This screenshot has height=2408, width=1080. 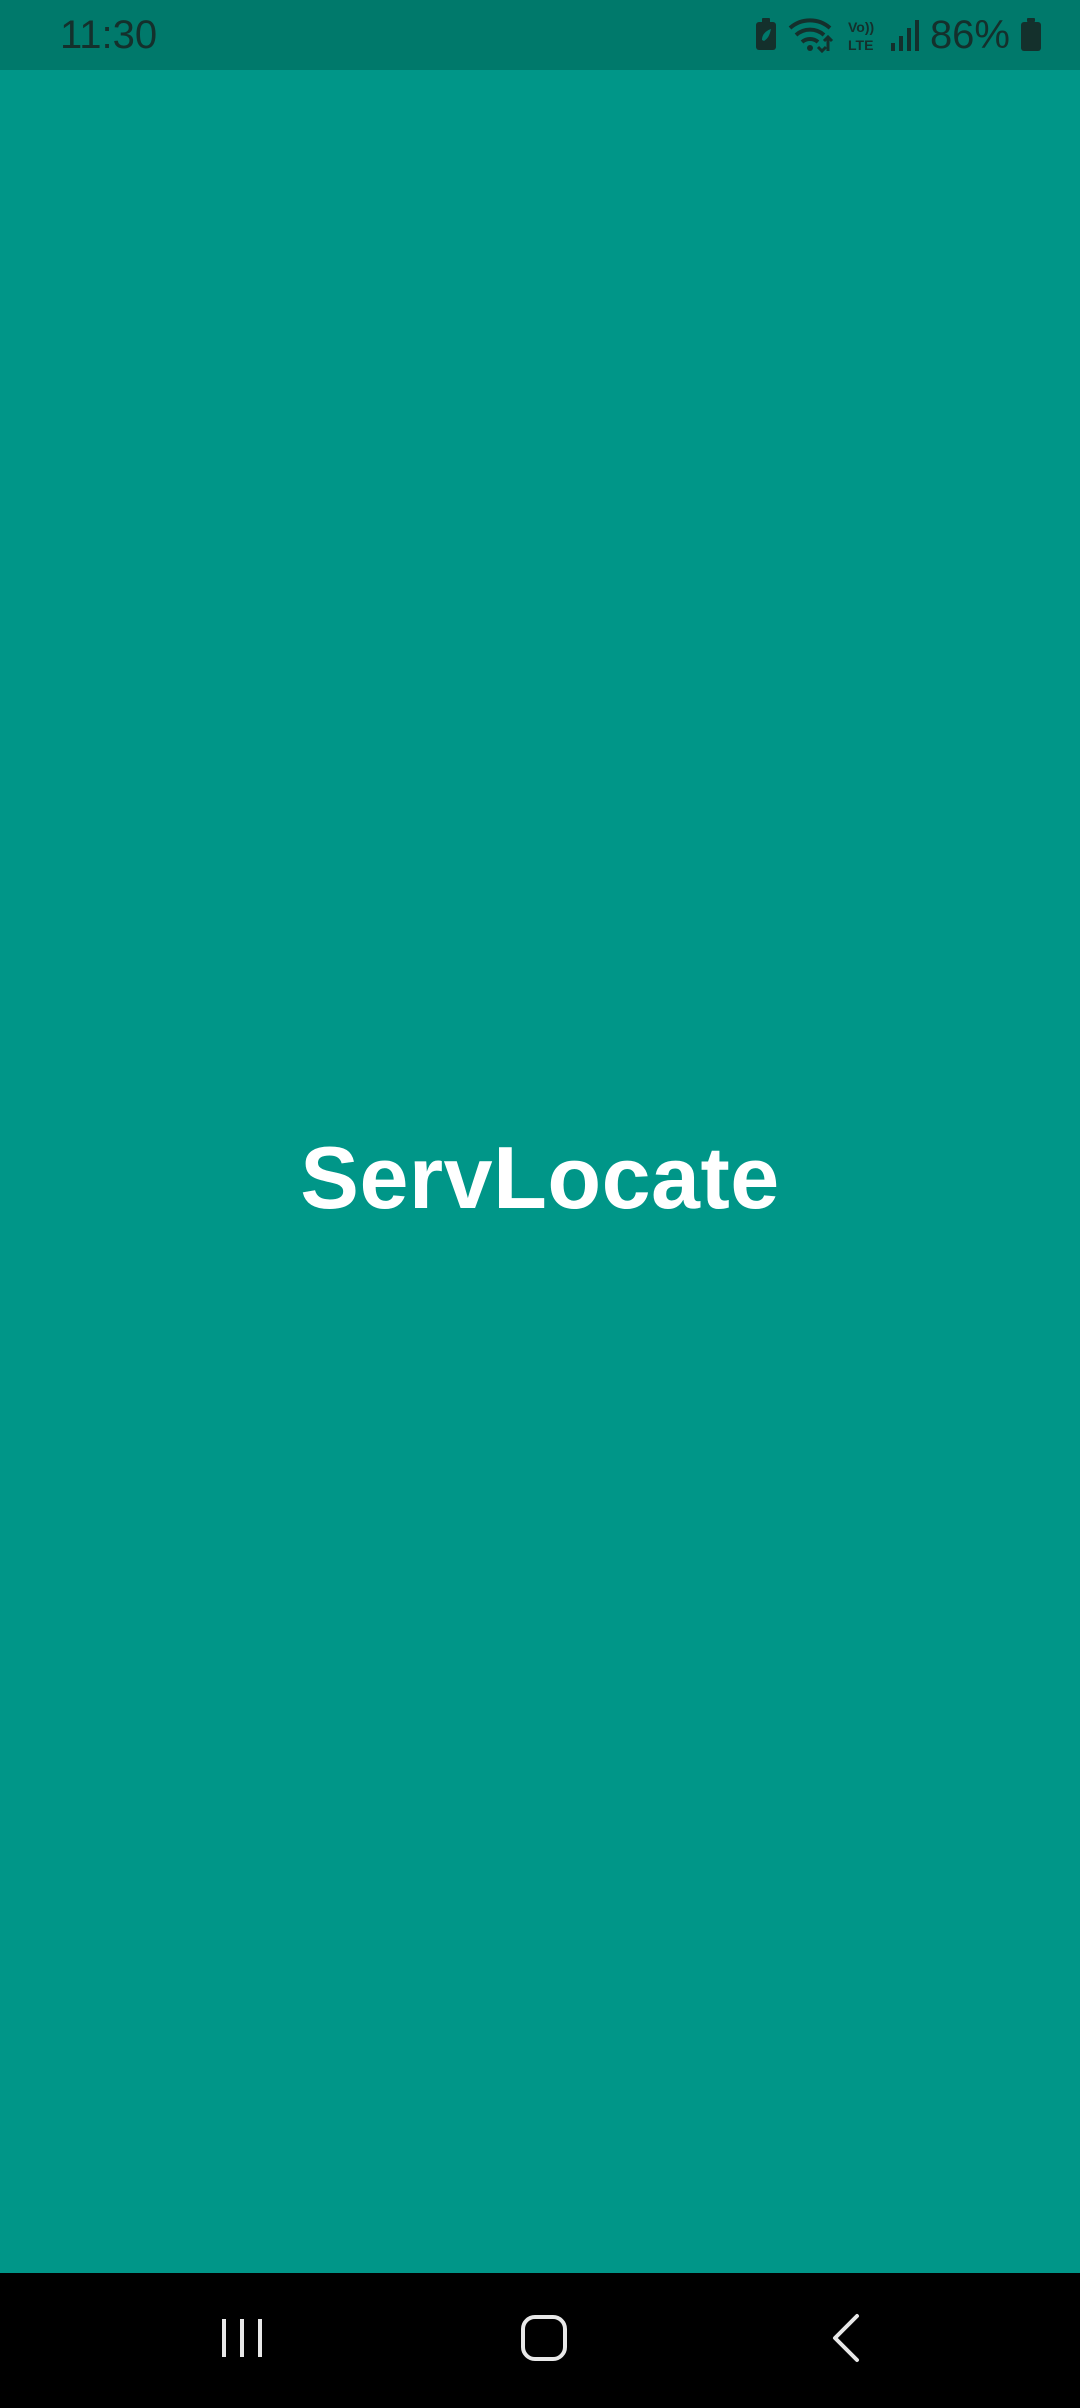 What do you see at coordinates (860, 45) in the screenshot?
I see `svg-text: LTE` at bounding box center [860, 45].